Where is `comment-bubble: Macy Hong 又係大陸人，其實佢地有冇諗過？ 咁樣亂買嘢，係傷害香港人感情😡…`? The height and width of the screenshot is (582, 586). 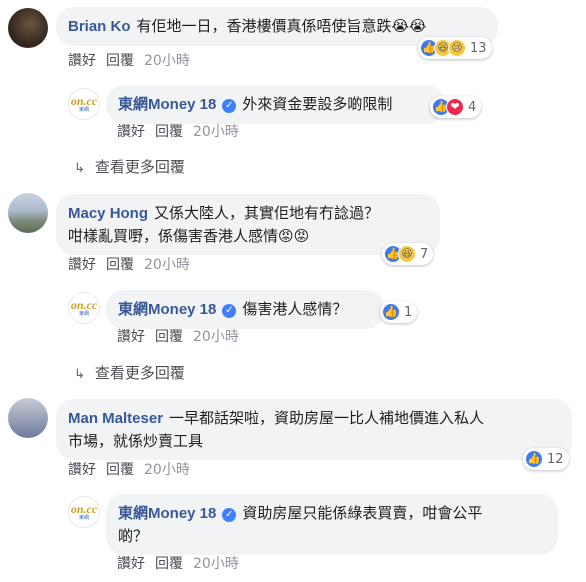
comment-bubble: Macy Hong 又係大陸人，其實佢地有冇諗過？ 咁樣亂買嘢，係傷害香港人感情😡… is located at coordinates (248, 224).